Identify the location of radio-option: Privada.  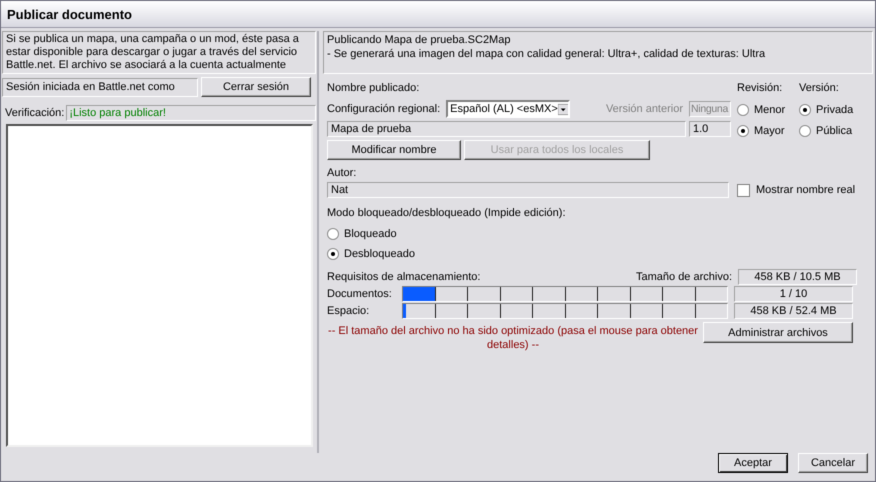
(827, 110).